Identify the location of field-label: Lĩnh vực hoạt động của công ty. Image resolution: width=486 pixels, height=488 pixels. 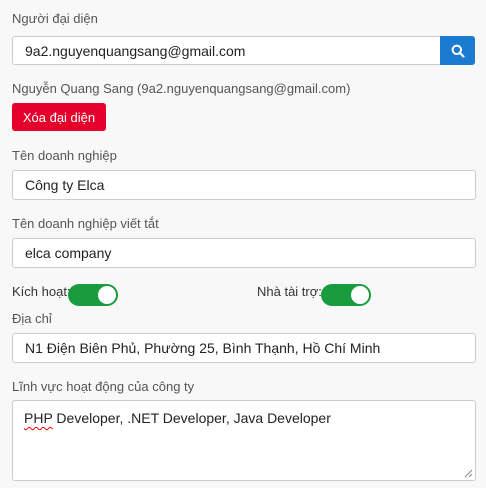
(103, 386).